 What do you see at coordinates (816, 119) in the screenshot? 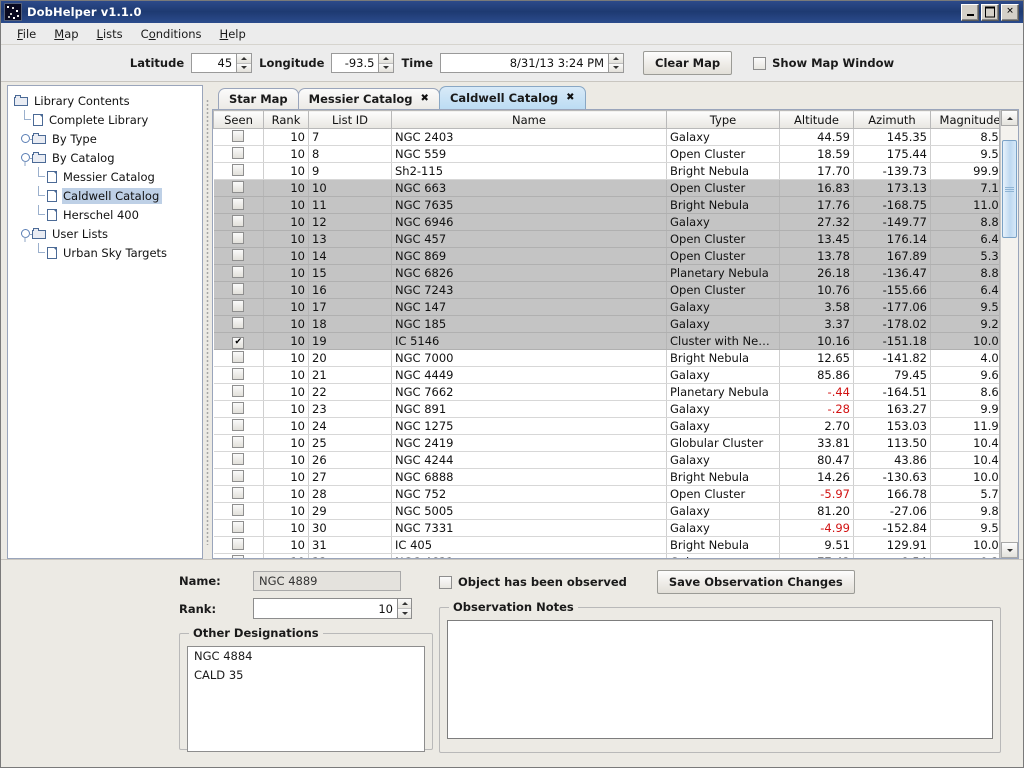
I see `column-header-altitude: Altitude` at bounding box center [816, 119].